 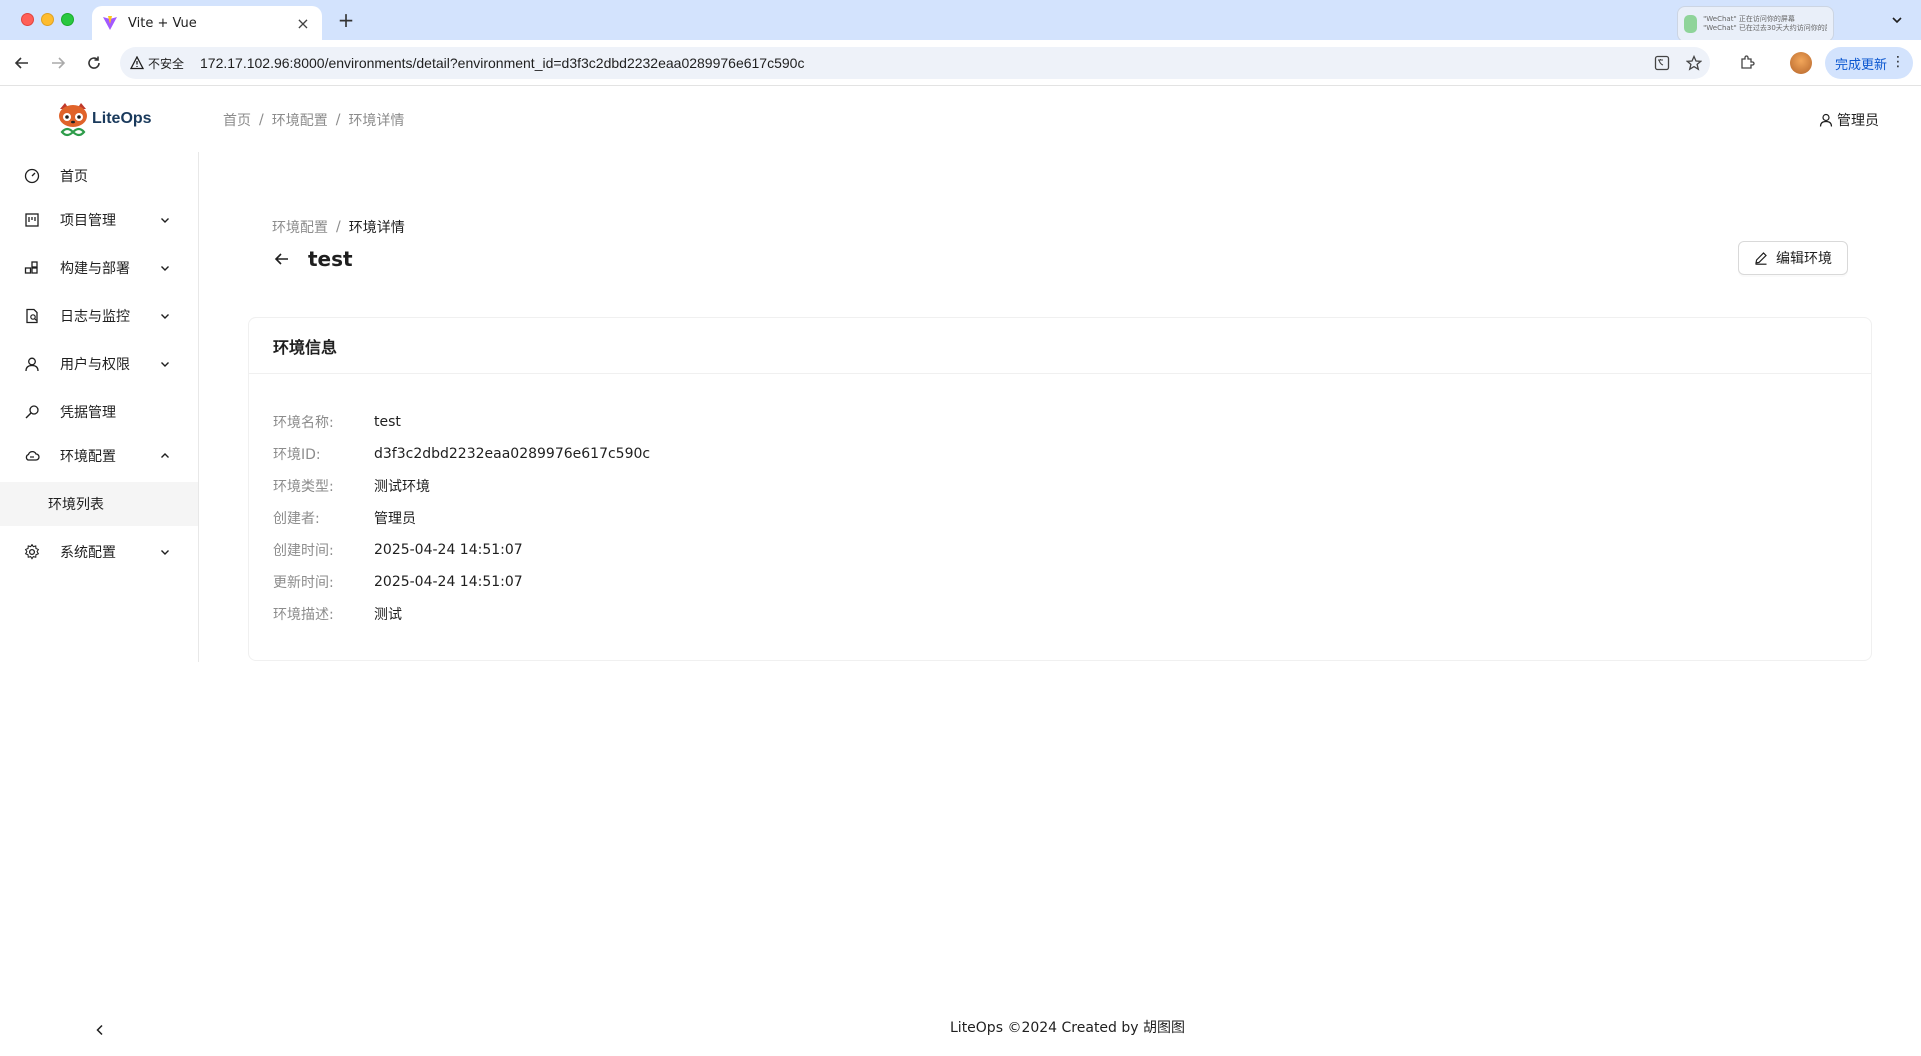 I want to click on sidebar-item-label: 环境配置, so click(x=88, y=457).